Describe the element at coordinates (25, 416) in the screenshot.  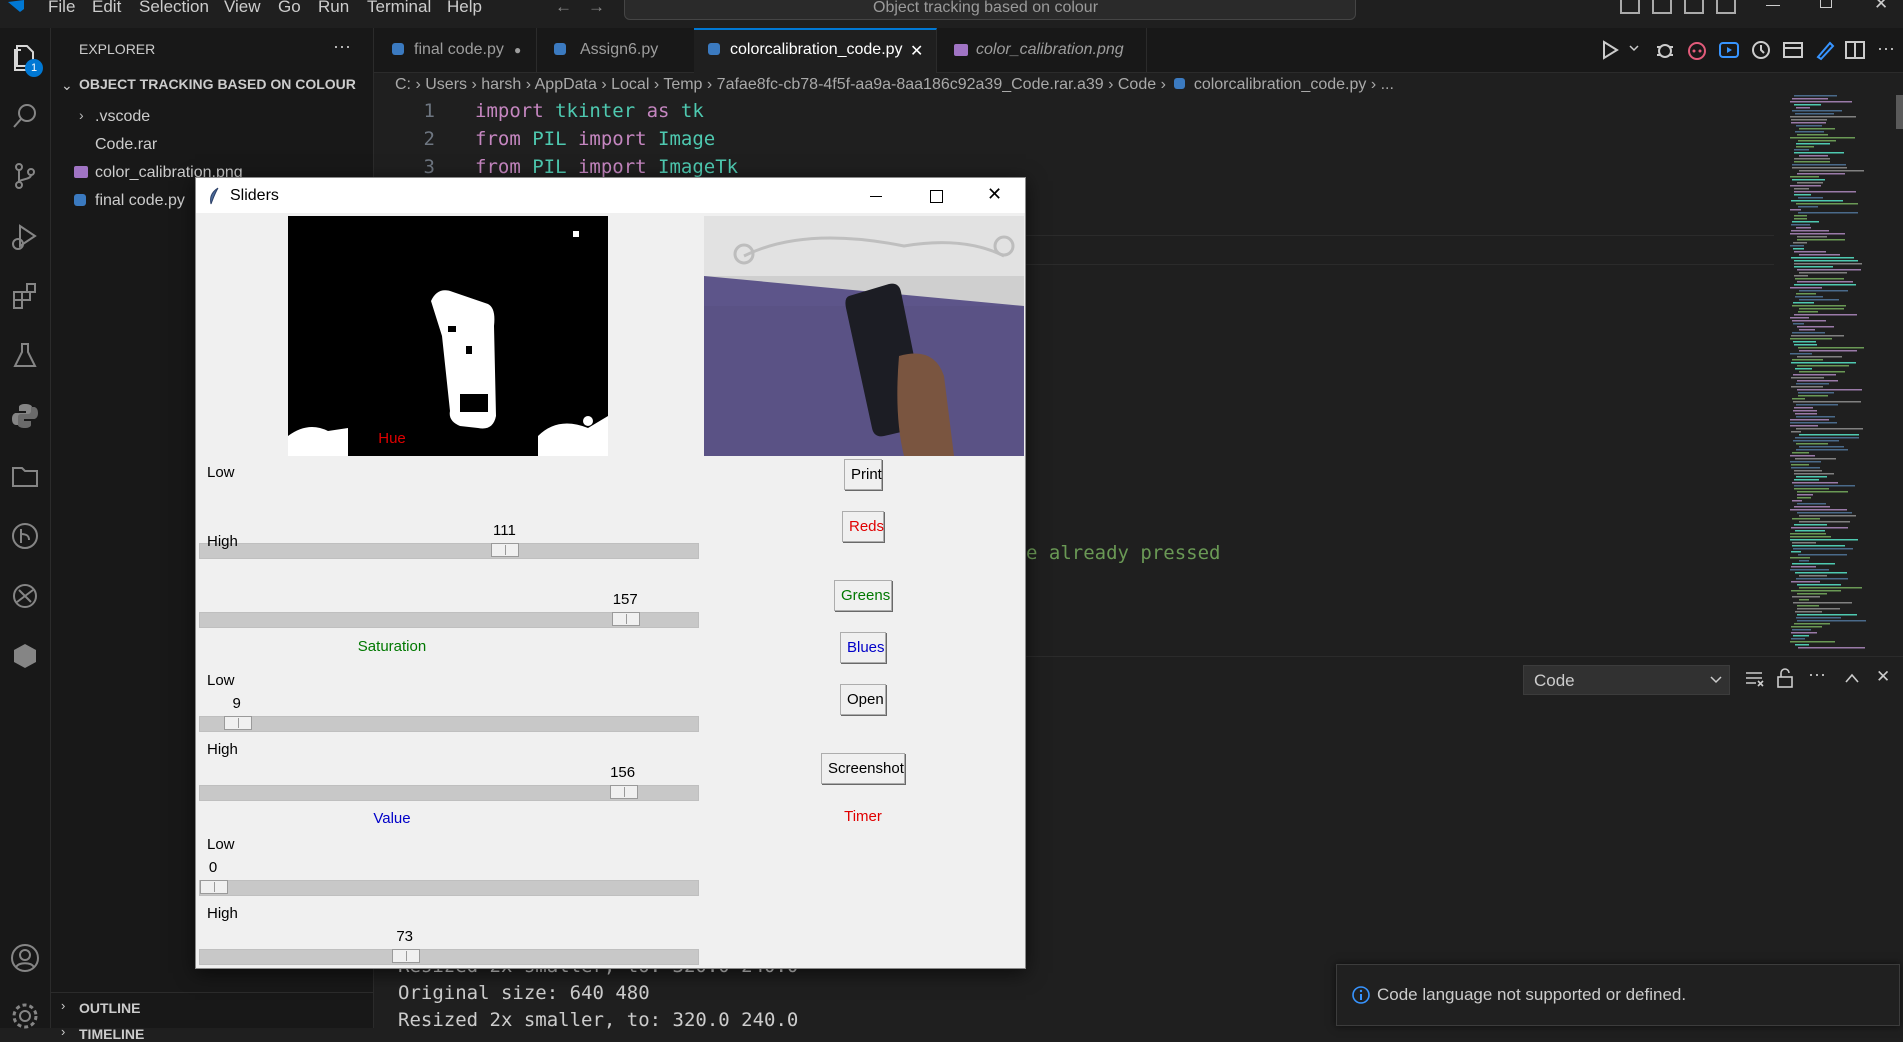
I see `python-icon` at that location.